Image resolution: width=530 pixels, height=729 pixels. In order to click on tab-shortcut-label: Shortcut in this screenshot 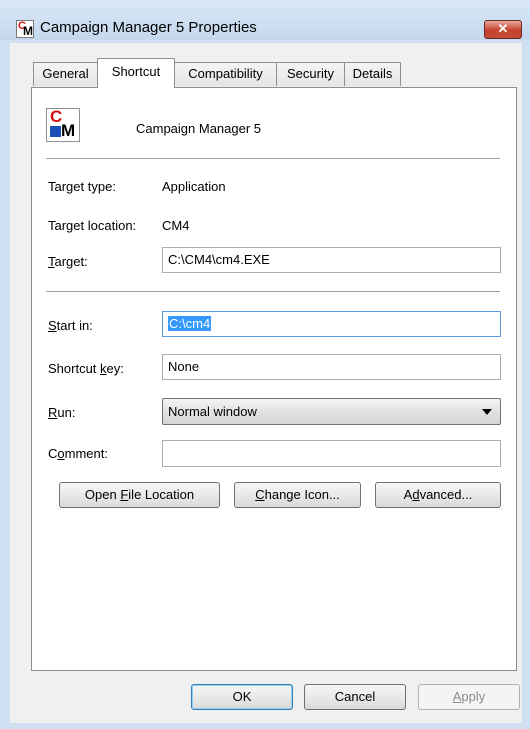, I will do `click(136, 71)`.